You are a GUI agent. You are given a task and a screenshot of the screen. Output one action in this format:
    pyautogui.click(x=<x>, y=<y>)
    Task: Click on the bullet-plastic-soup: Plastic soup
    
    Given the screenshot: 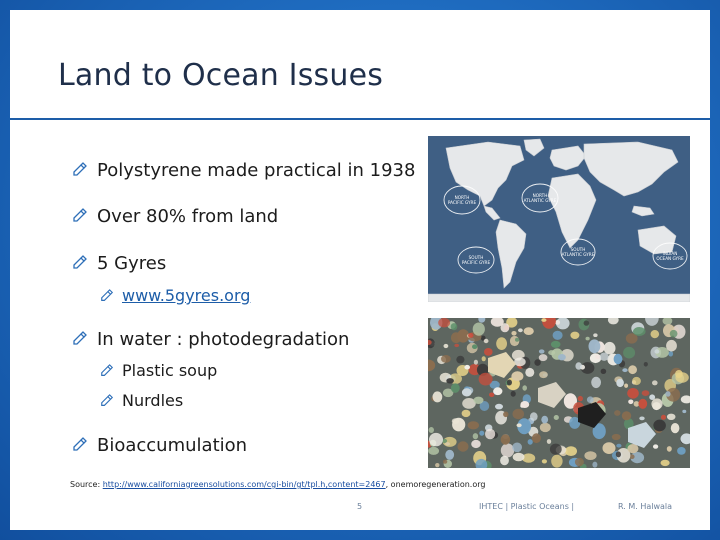 What is the action you would take?
    pyautogui.click(x=158, y=370)
    